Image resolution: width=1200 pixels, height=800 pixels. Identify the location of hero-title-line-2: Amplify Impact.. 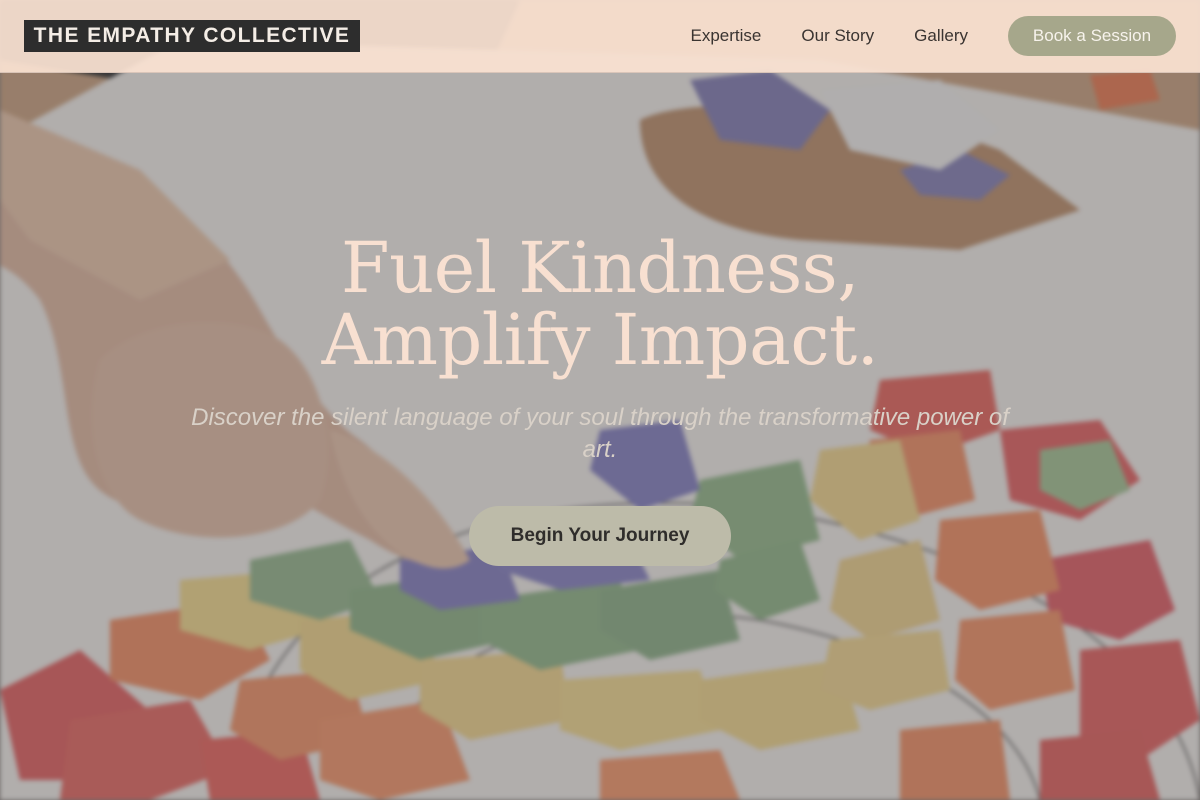
(600, 340).